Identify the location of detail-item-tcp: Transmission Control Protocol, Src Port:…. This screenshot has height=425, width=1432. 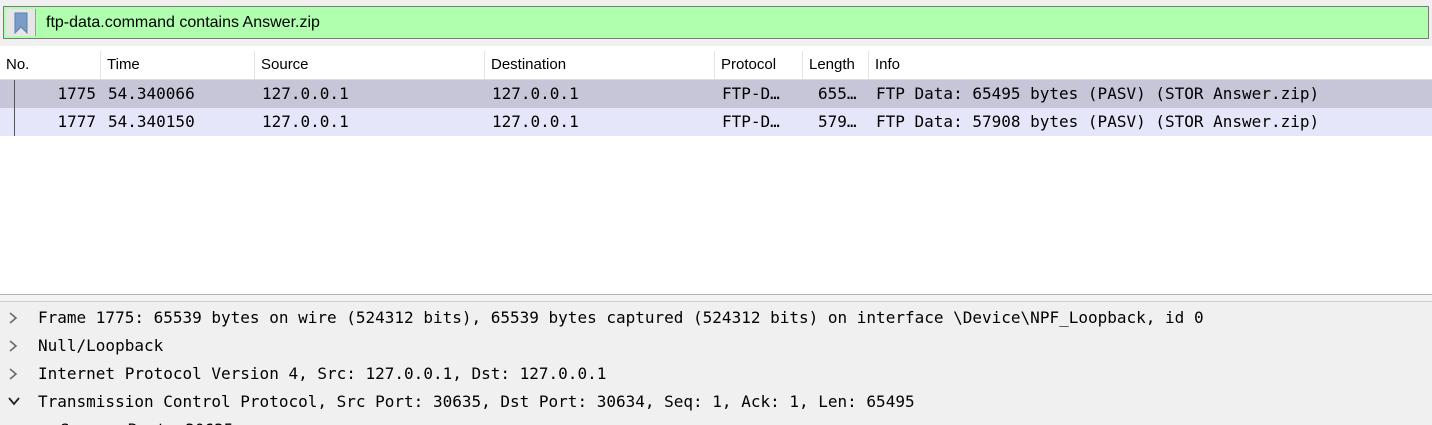
(716, 402).